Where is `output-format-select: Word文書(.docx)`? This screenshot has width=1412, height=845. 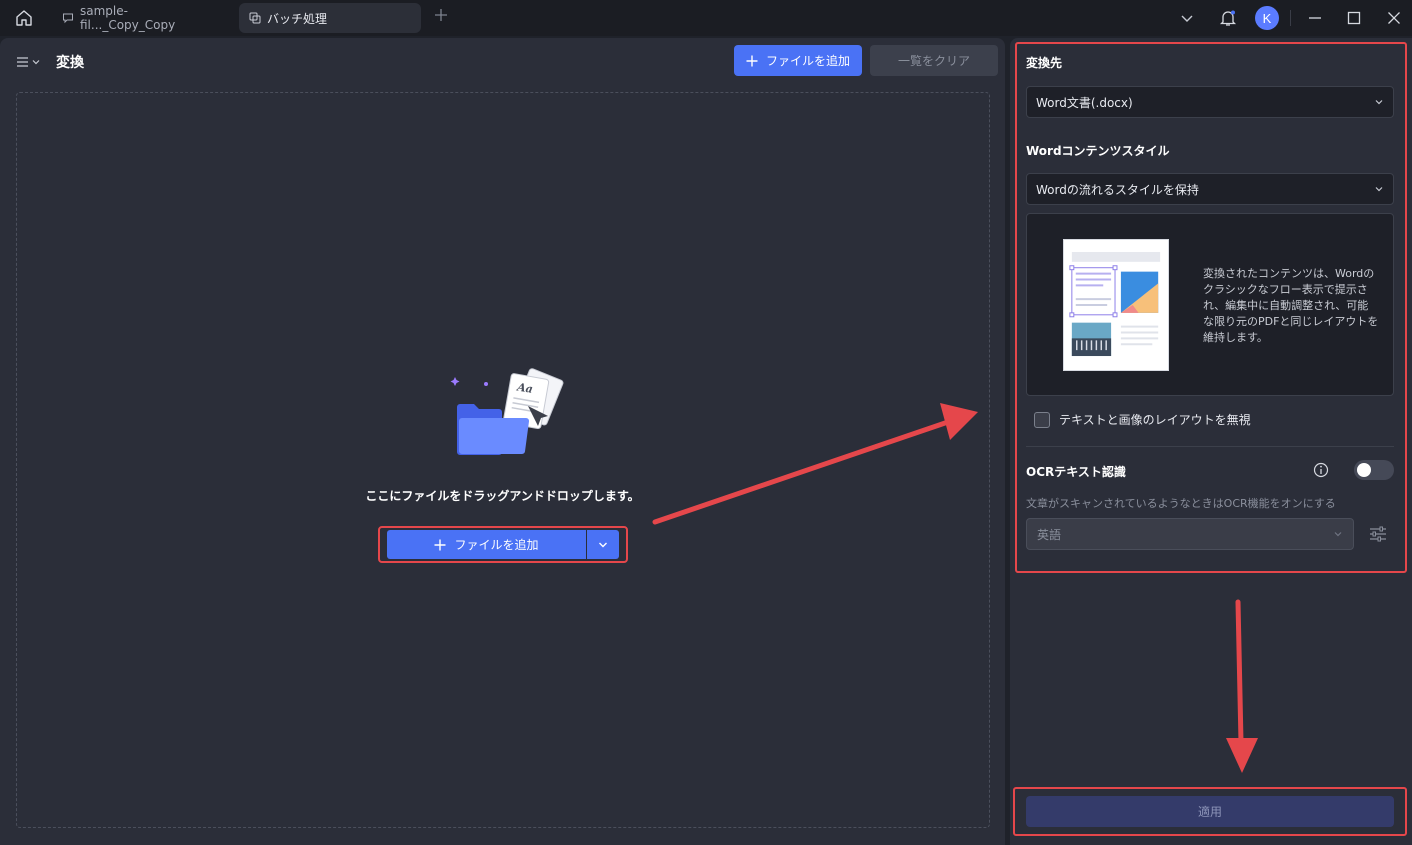 output-format-select: Word文書(.docx) is located at coordinates (1210, 102).